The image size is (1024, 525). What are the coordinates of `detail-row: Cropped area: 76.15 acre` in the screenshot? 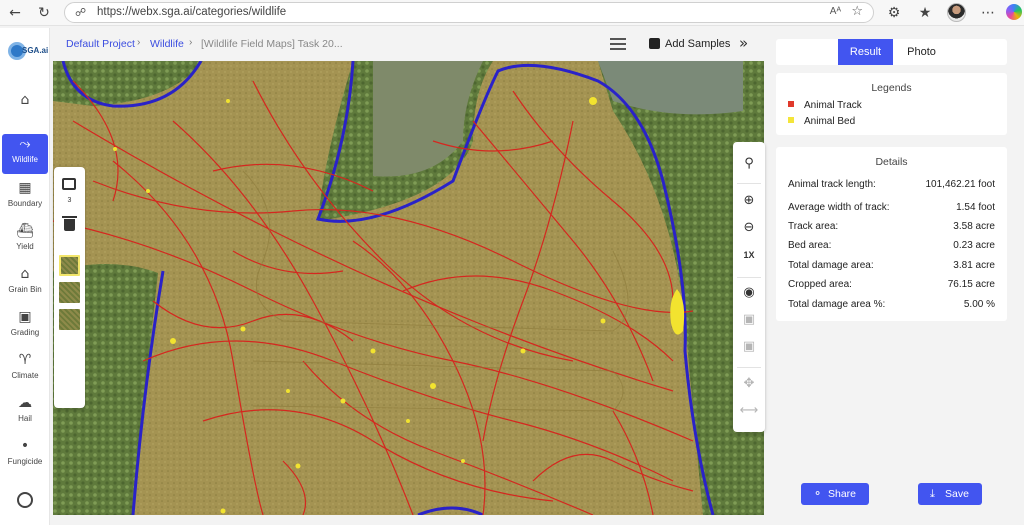 It's located at (891, 286).